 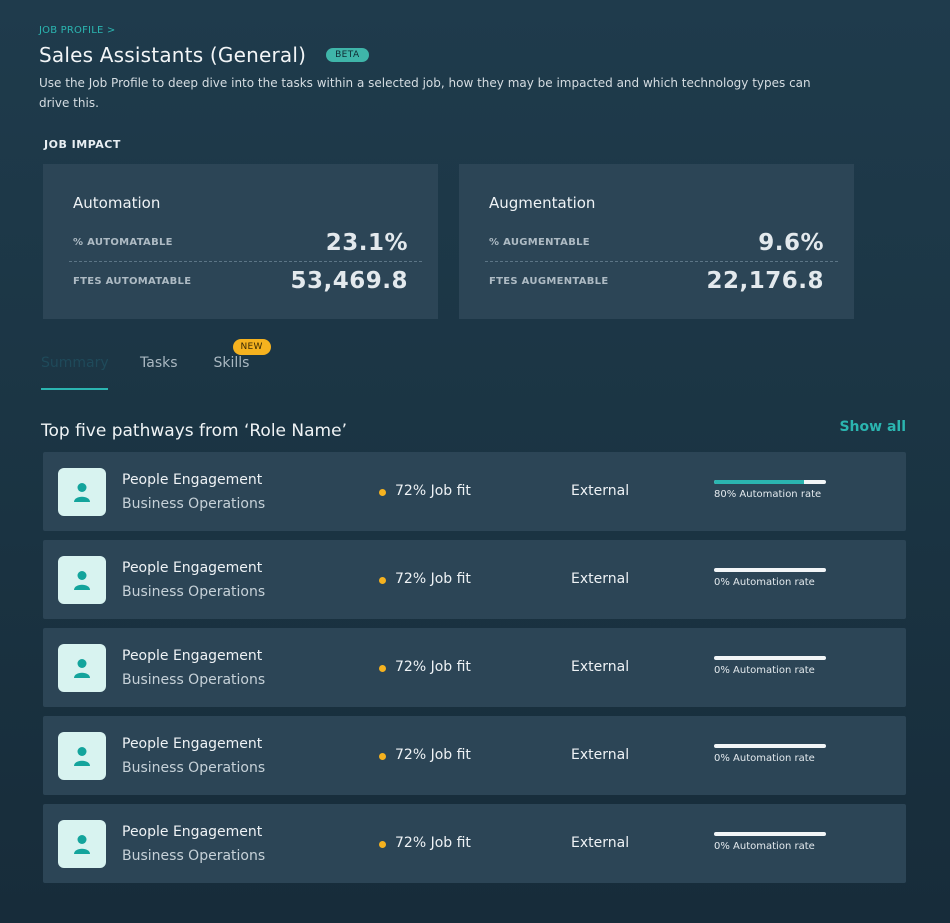 I want to click on tab-skills: Skills NEW, so click(x=242, y=364).